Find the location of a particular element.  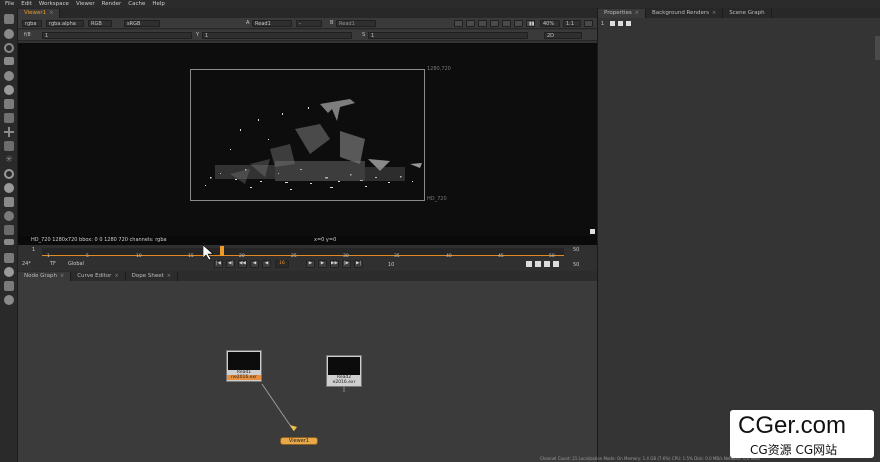

mask-icon is located at coordinates (494, 23).